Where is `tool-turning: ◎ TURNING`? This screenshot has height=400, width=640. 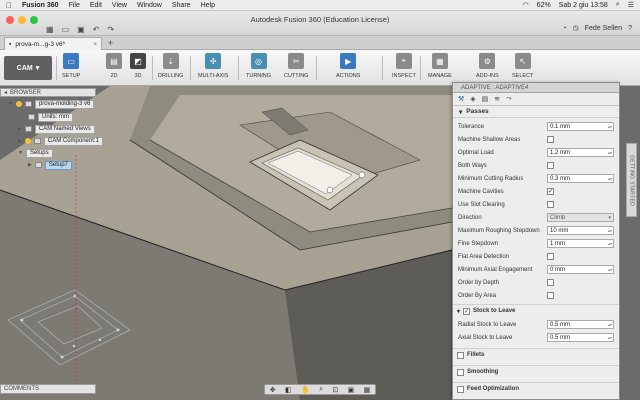
tool-turning: ◎ TURNING is located at coordinates (258, 66).